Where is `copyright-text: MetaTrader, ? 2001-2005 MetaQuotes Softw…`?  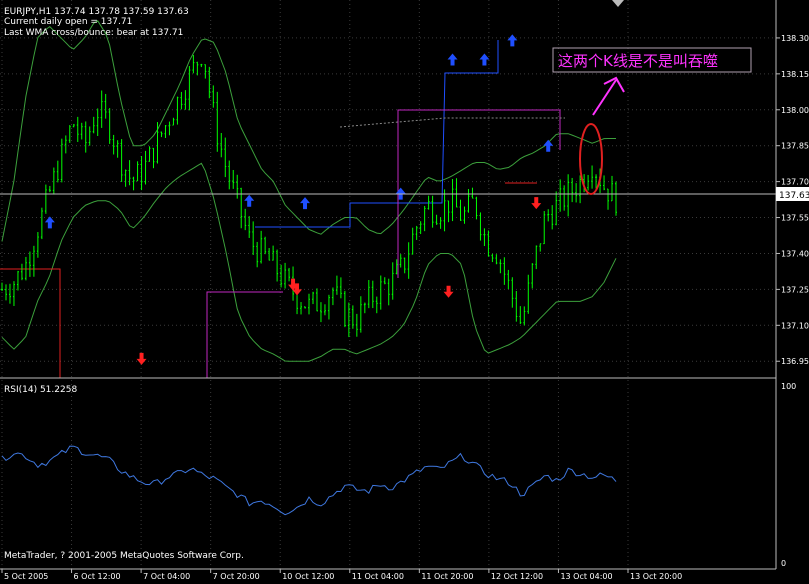
copyright-text: MetaTrader, ? 2001-2005 MetaQuotes Softw… is located at coordinates (124, 556).